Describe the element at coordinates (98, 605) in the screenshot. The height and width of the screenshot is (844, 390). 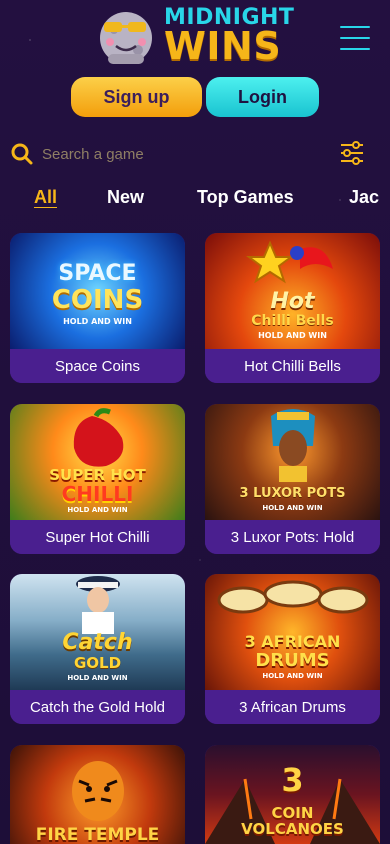
I see `captain-character-icon` at that location.